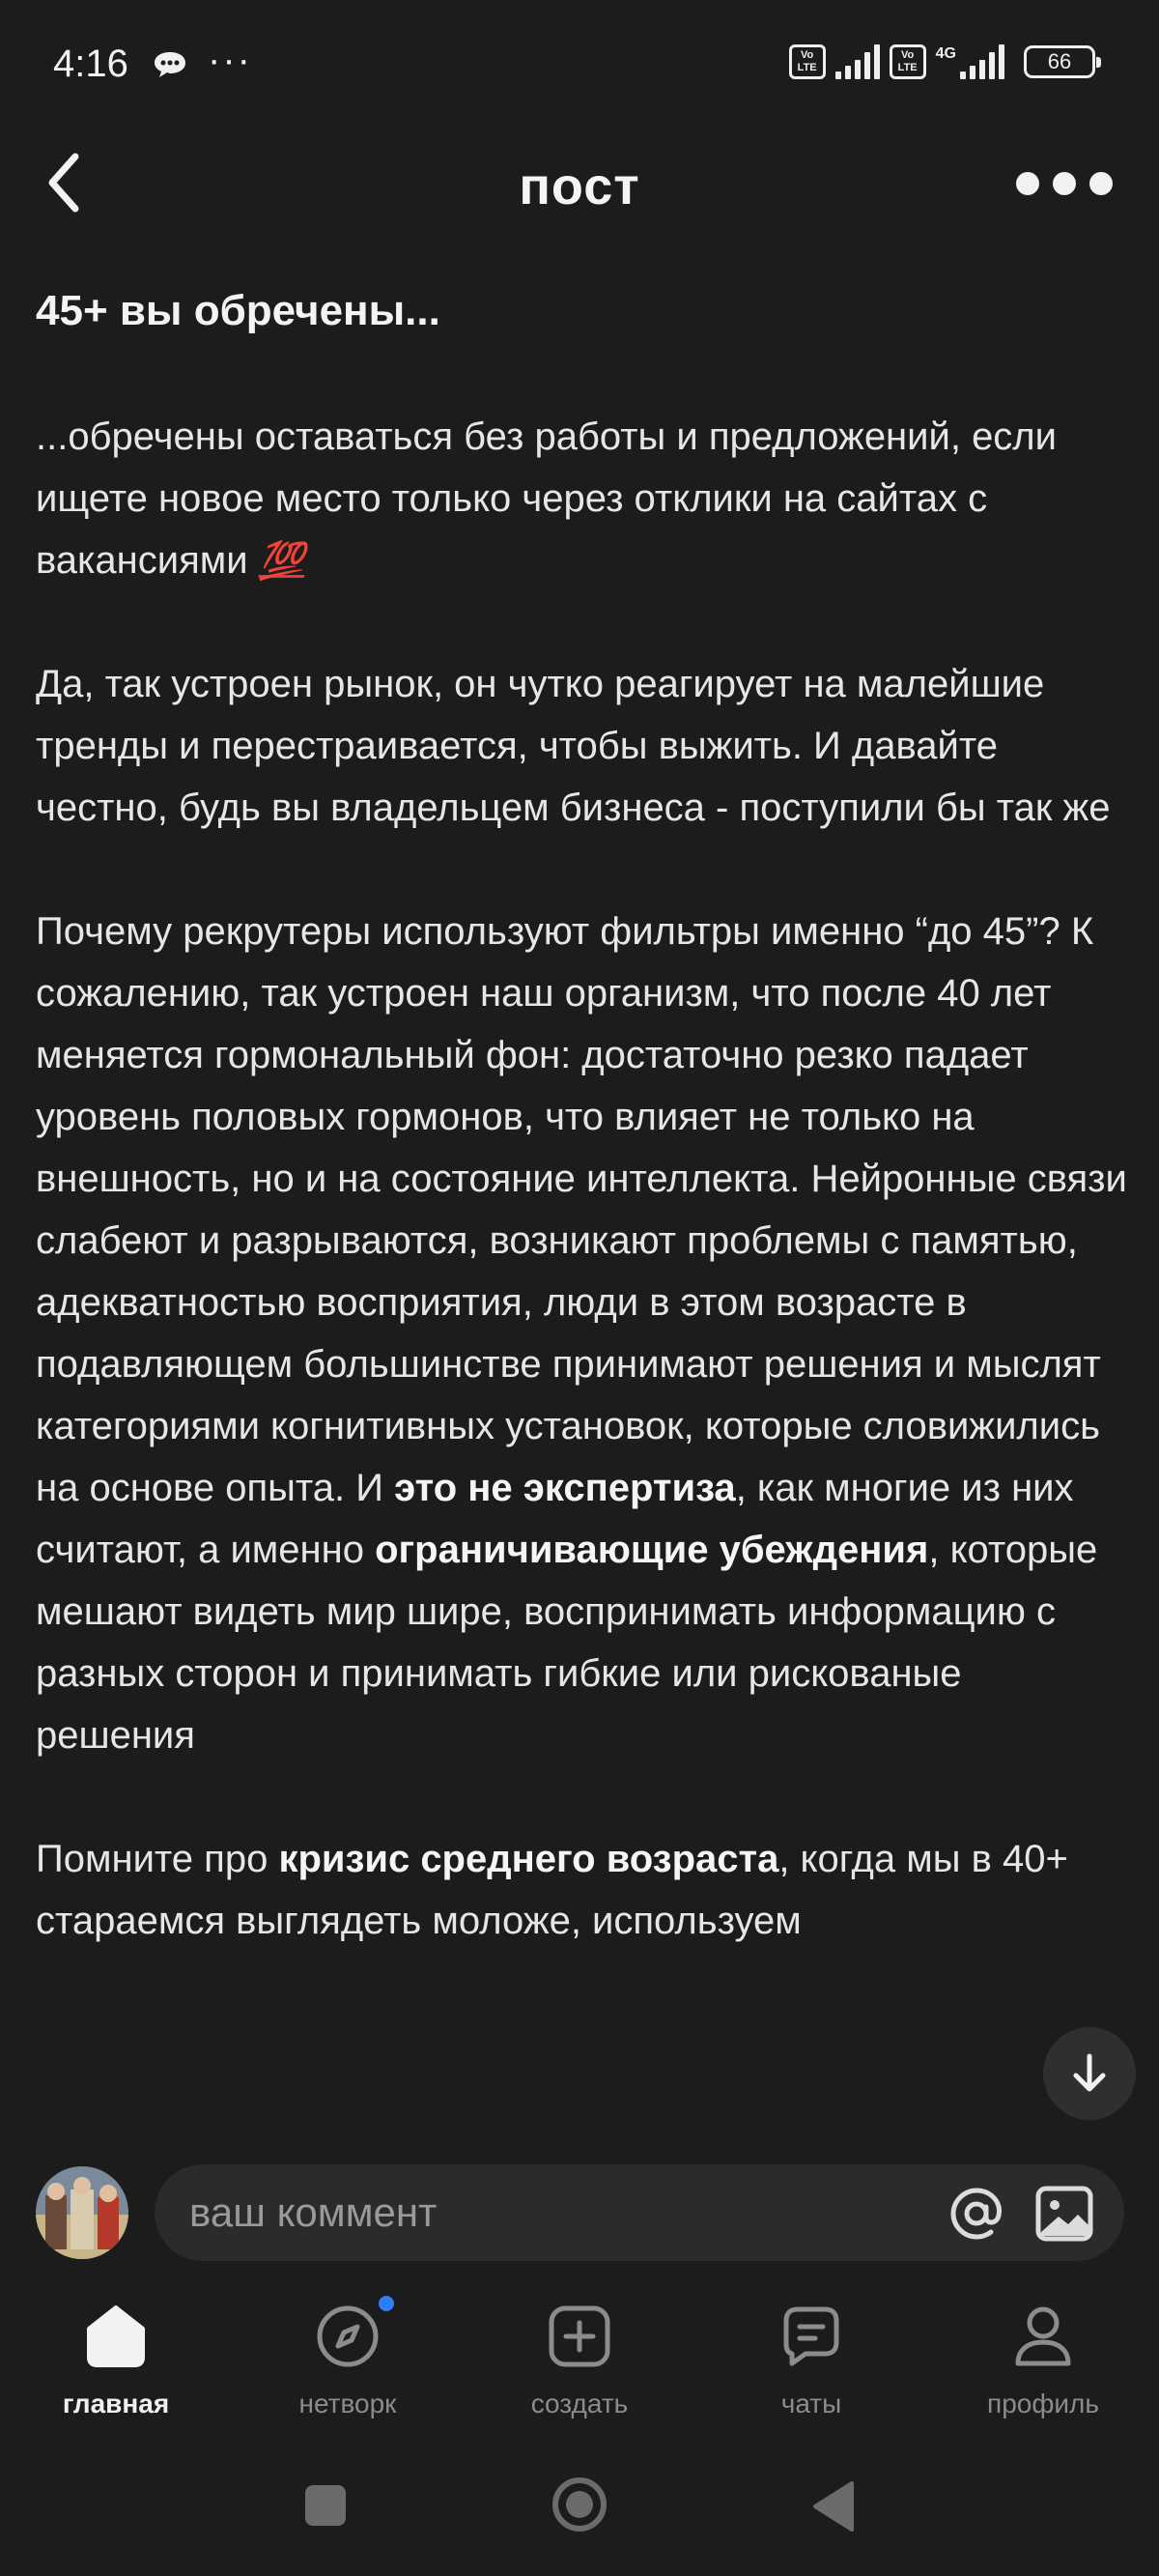  I want to click on volte-icon-2: Vo LTE, so click(907, 62).